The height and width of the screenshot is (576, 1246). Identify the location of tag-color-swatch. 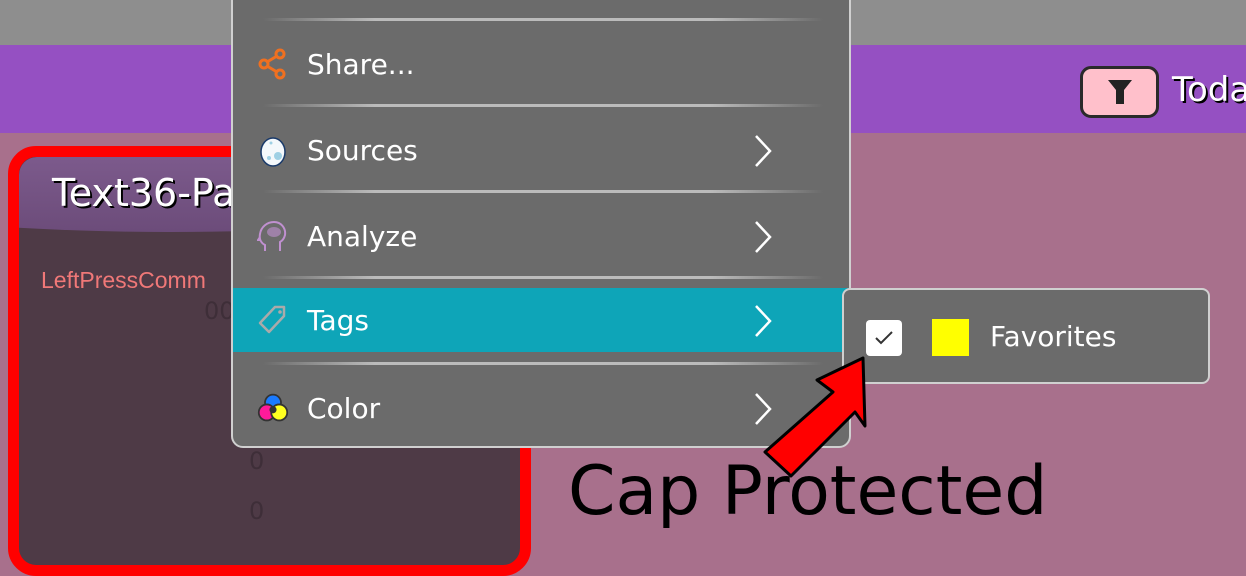
(950, 337).